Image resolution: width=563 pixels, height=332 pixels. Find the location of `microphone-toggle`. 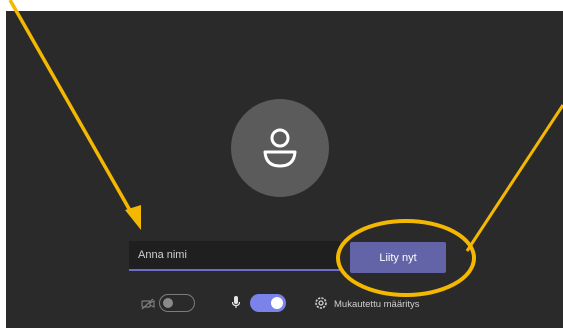

microphone-toggle is located at coordinates (268, 303).